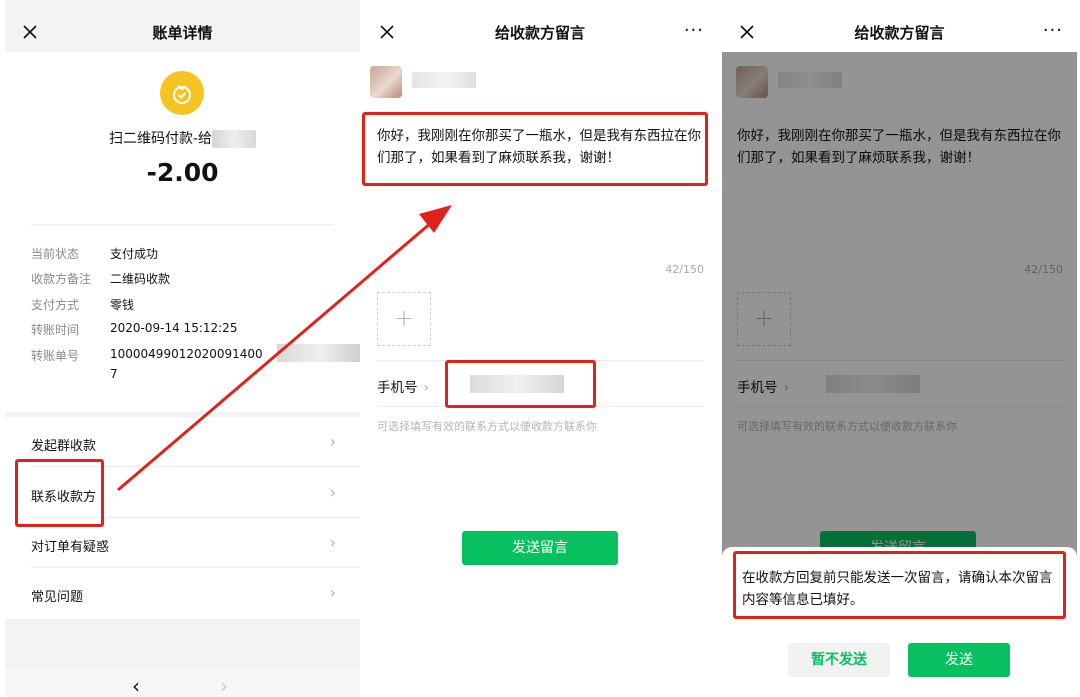  What do you see at coordinates (182, 593) in the screenshot?
I see `menu-item-faq: 常见问题 ›` at bounding box center [182, 593].